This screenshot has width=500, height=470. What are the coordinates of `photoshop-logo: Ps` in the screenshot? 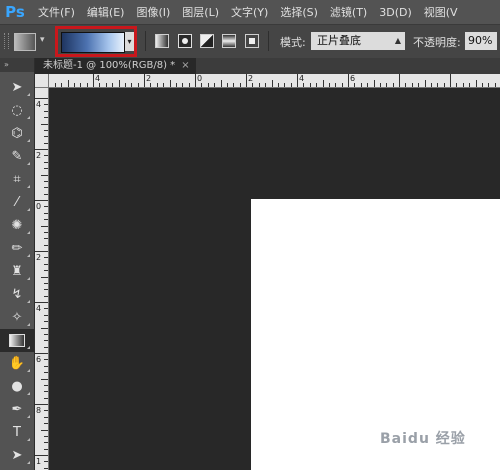 It's located at (15, 12).